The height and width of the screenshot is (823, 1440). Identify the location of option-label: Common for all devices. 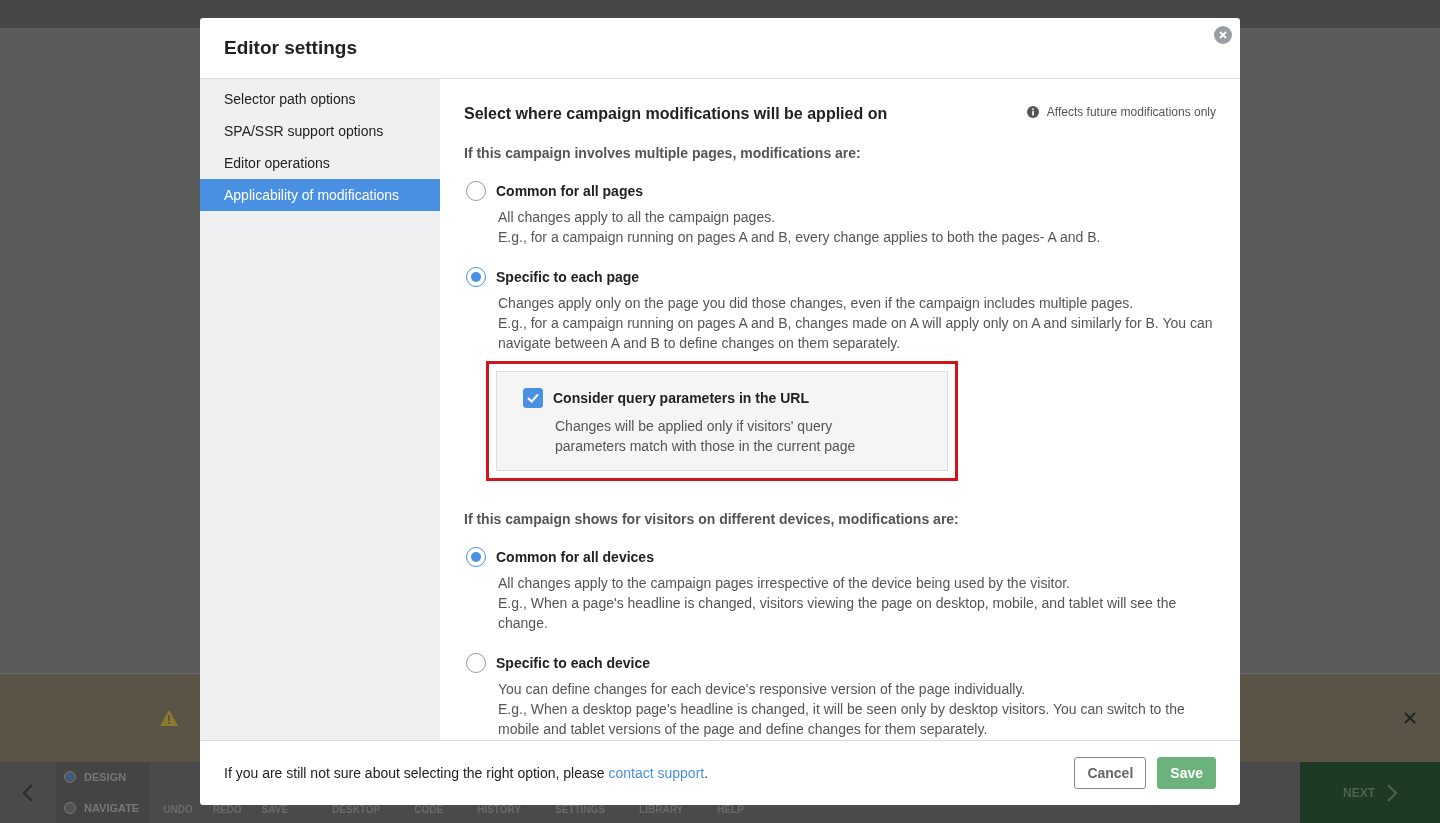
(575, 557).